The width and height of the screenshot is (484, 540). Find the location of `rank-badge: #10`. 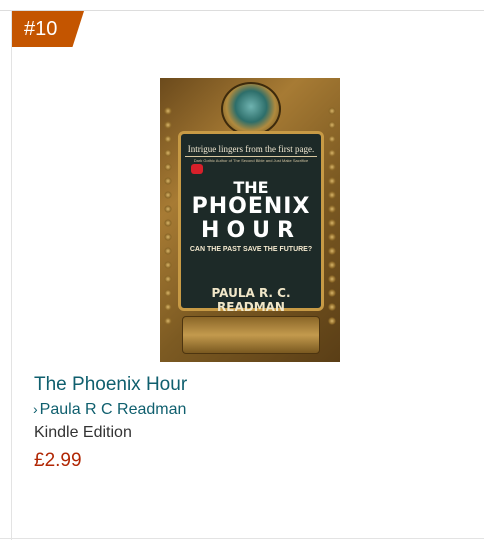

rank-badge: #10 is located at coordinates (48, 29).